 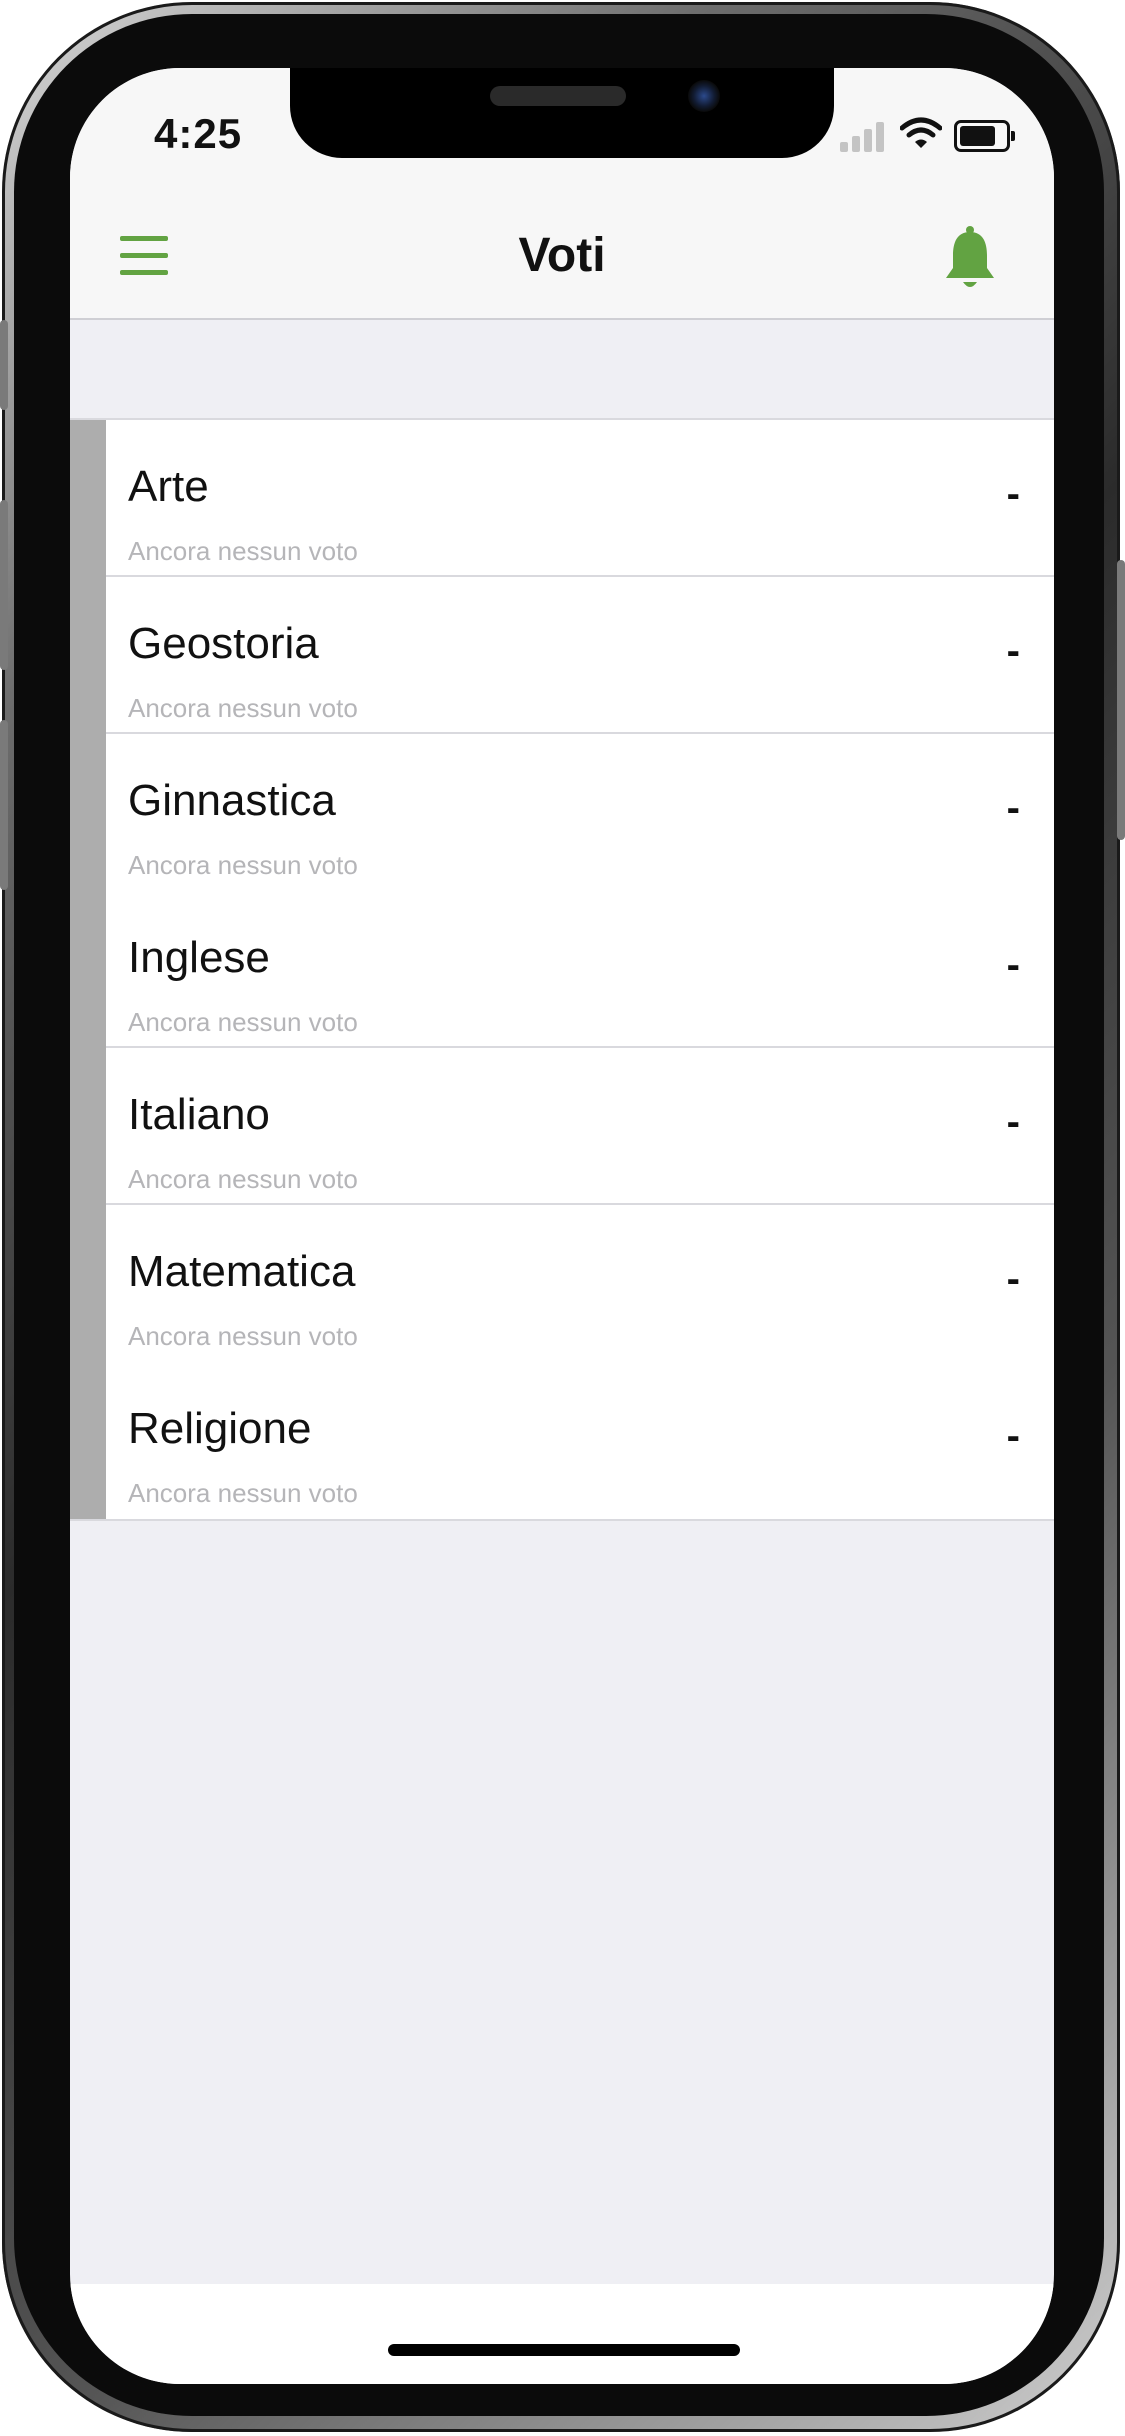 I want to click on subject-name: Ginnastica, so click(x=232, y=800).